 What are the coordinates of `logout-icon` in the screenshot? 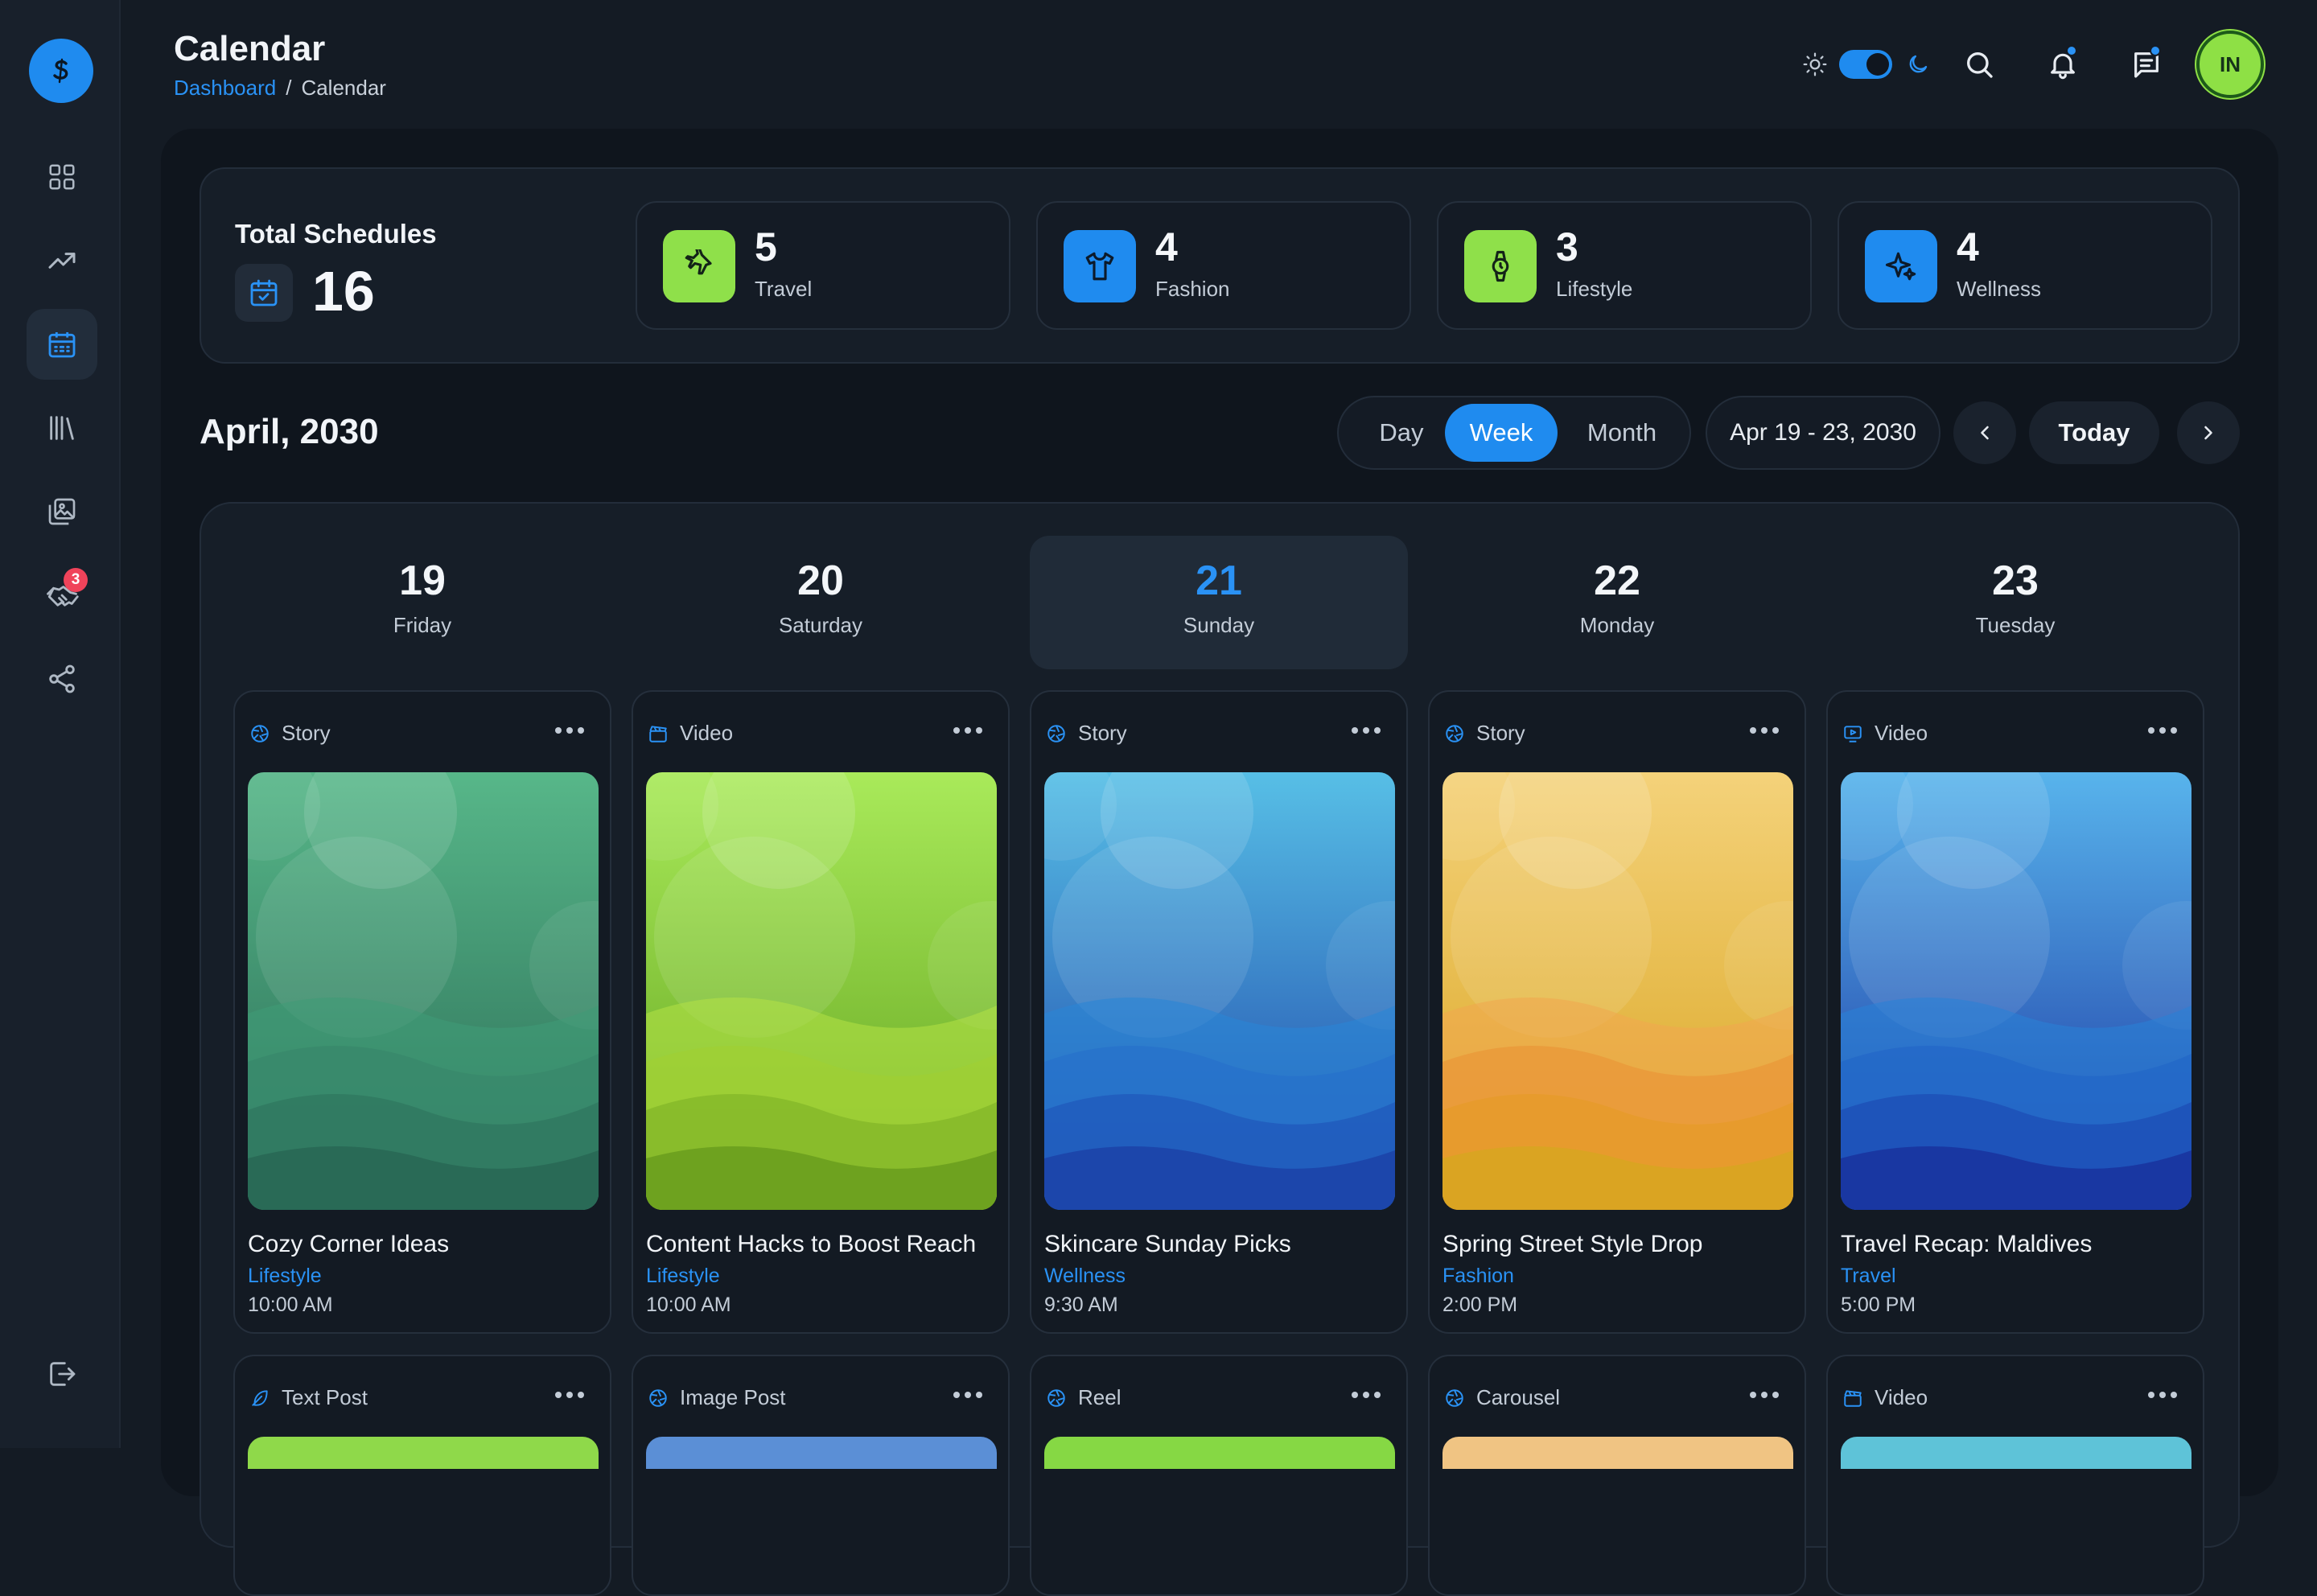 It's located at (63, 1374).